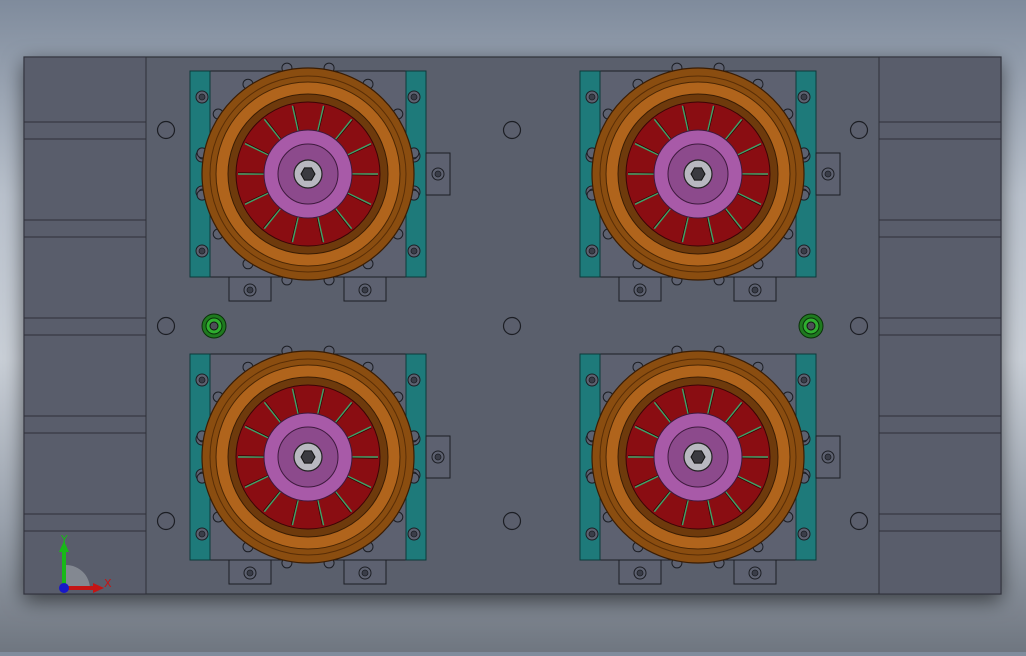 The image size is (1026, 656). Describe the element at coordinates (320, 182) in the screenshot. I see `wheel-top-left` at that location.